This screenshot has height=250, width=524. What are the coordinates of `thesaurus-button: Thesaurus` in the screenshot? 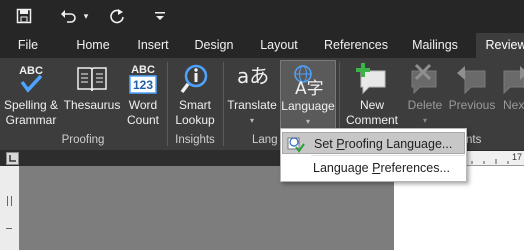 It's located at (92, 86).